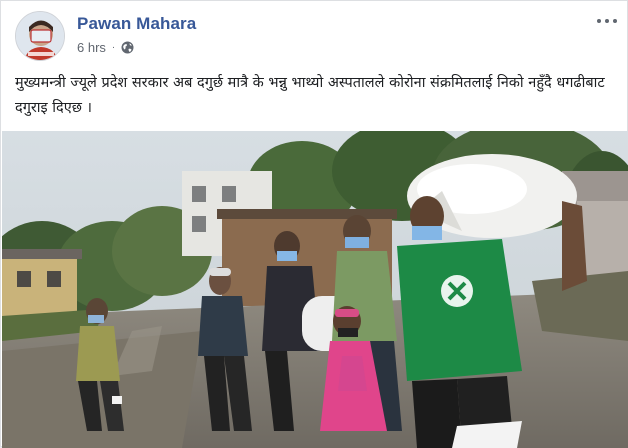 This screenshot has height=448, width=628. What do you see at coordinates (607, 21) in the screenshot?
I see `more-options-icon` at bounding box center [607, 21].